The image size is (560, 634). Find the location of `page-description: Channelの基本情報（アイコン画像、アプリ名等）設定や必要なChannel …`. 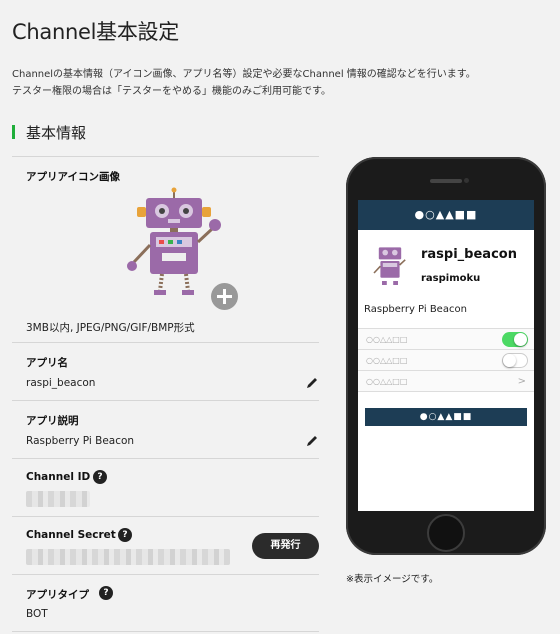

page-description: Channelの基本情報（アイコン画像、アプリ名等）設定や必要なChannel … is located at coordinates (244, 83).